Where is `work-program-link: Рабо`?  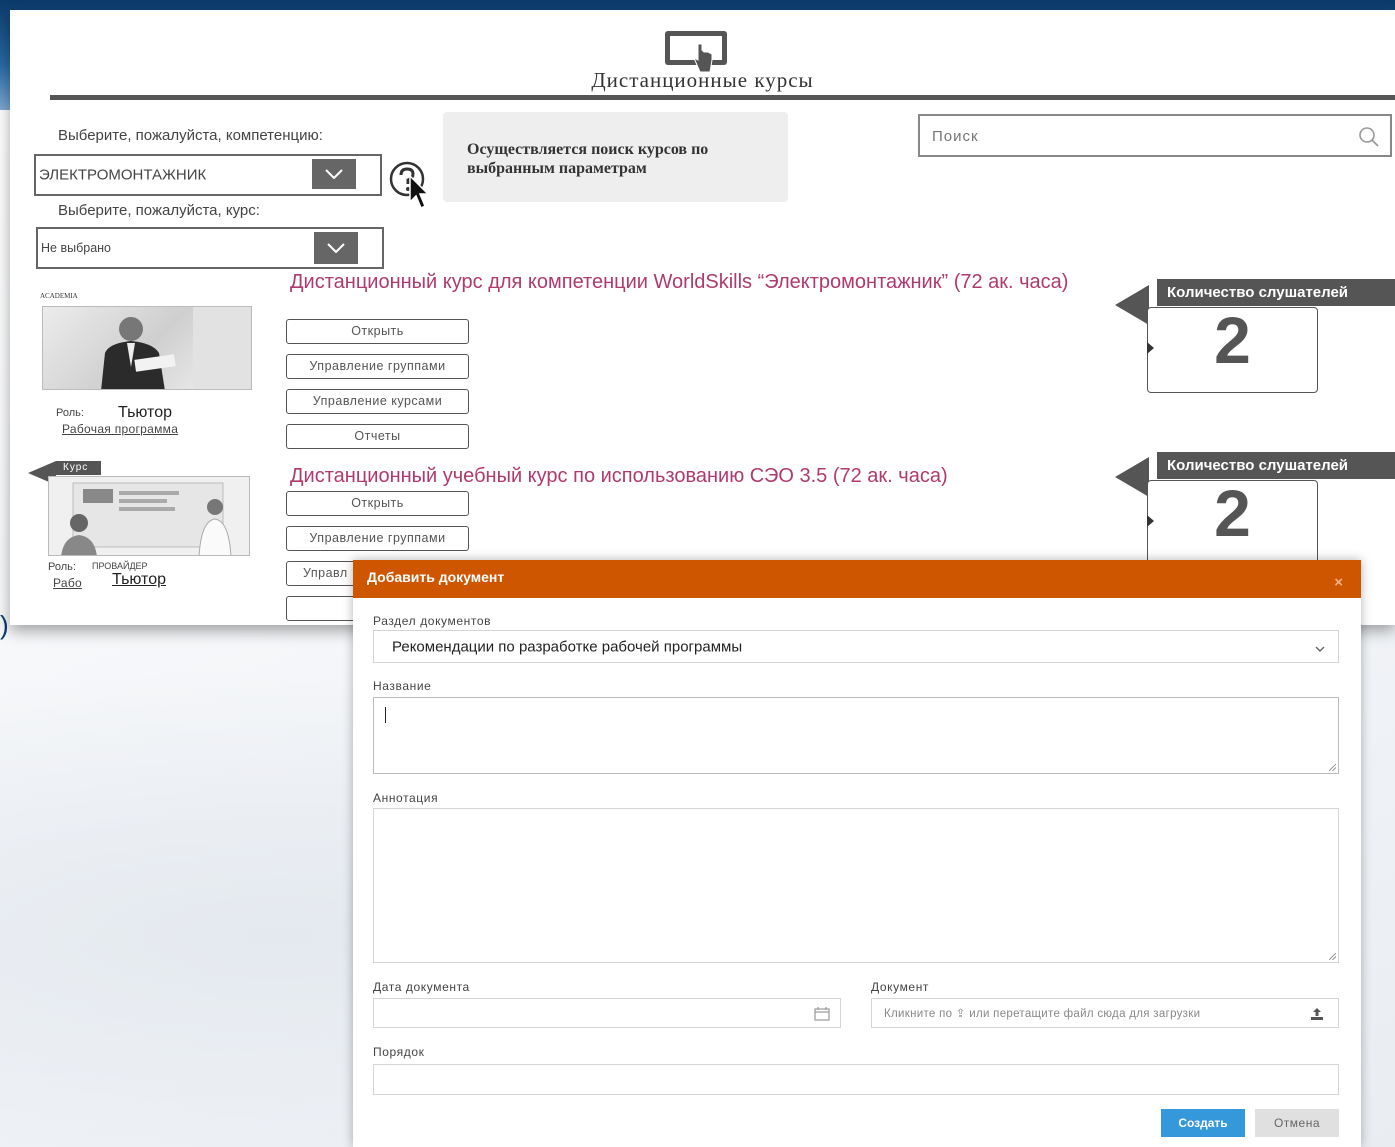 work-program-link: Рабо is located at coordinates (67, 583).